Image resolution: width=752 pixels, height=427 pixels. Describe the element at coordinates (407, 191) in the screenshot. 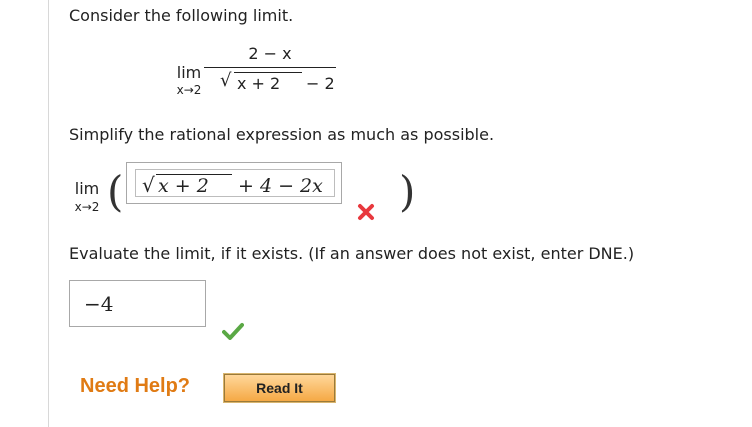

I see `right-paren: )` at that location.